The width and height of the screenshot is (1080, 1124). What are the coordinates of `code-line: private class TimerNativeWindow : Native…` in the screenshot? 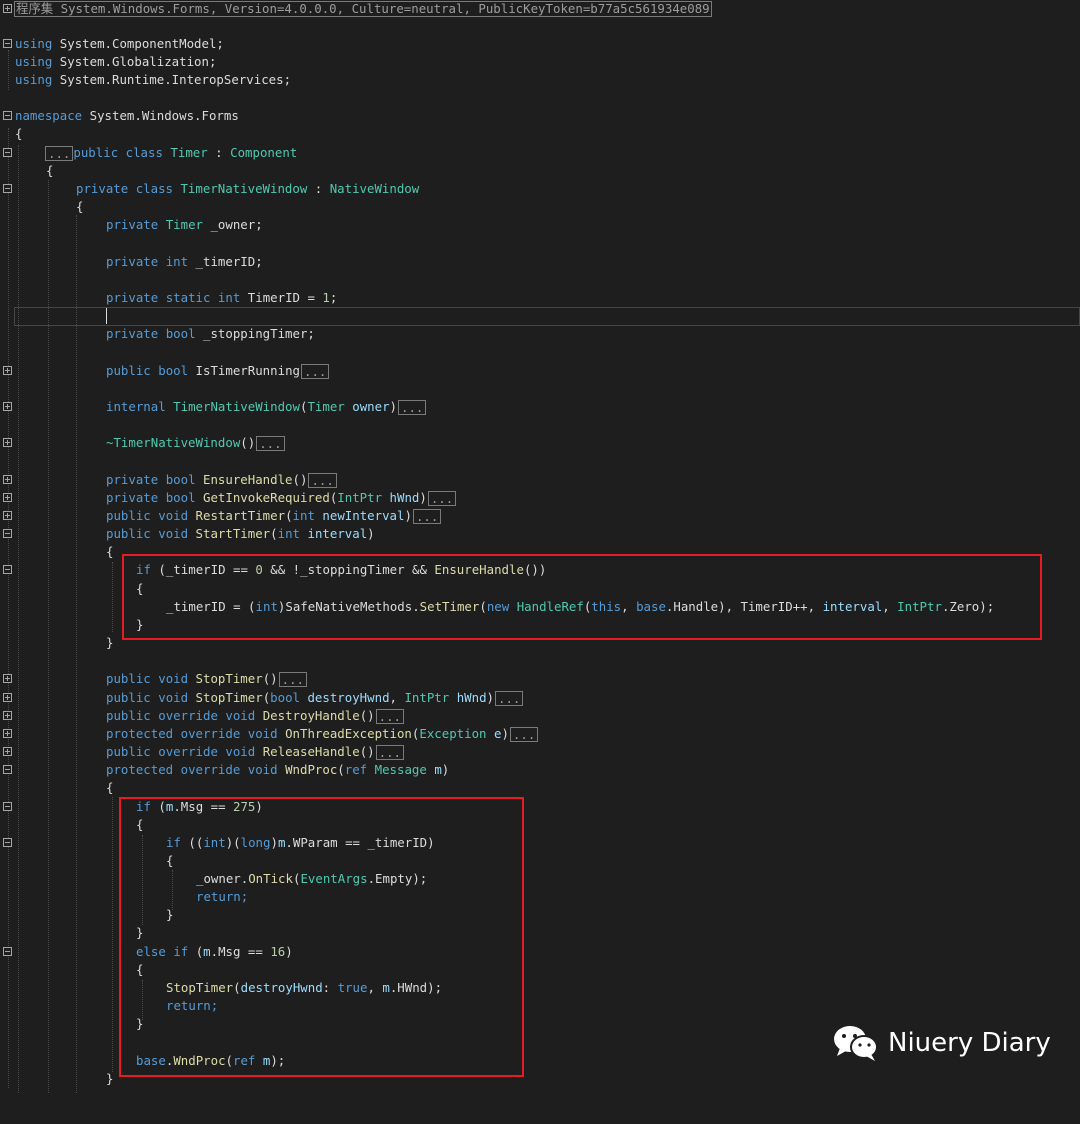 It's located at (540, 189).